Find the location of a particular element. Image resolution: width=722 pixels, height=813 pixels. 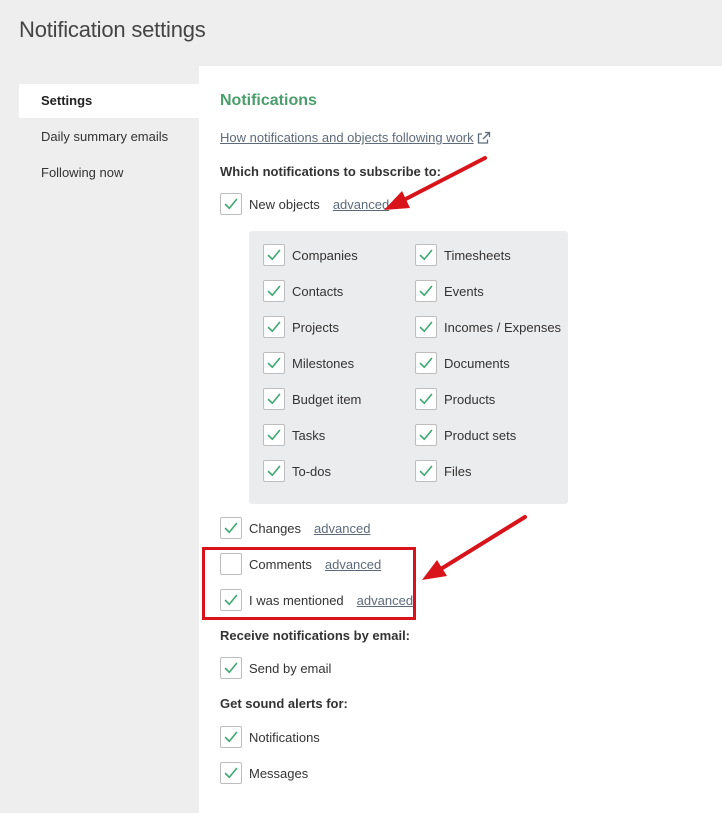

sidebar-item-following-now: Following now is located at coordinates (109, 173).